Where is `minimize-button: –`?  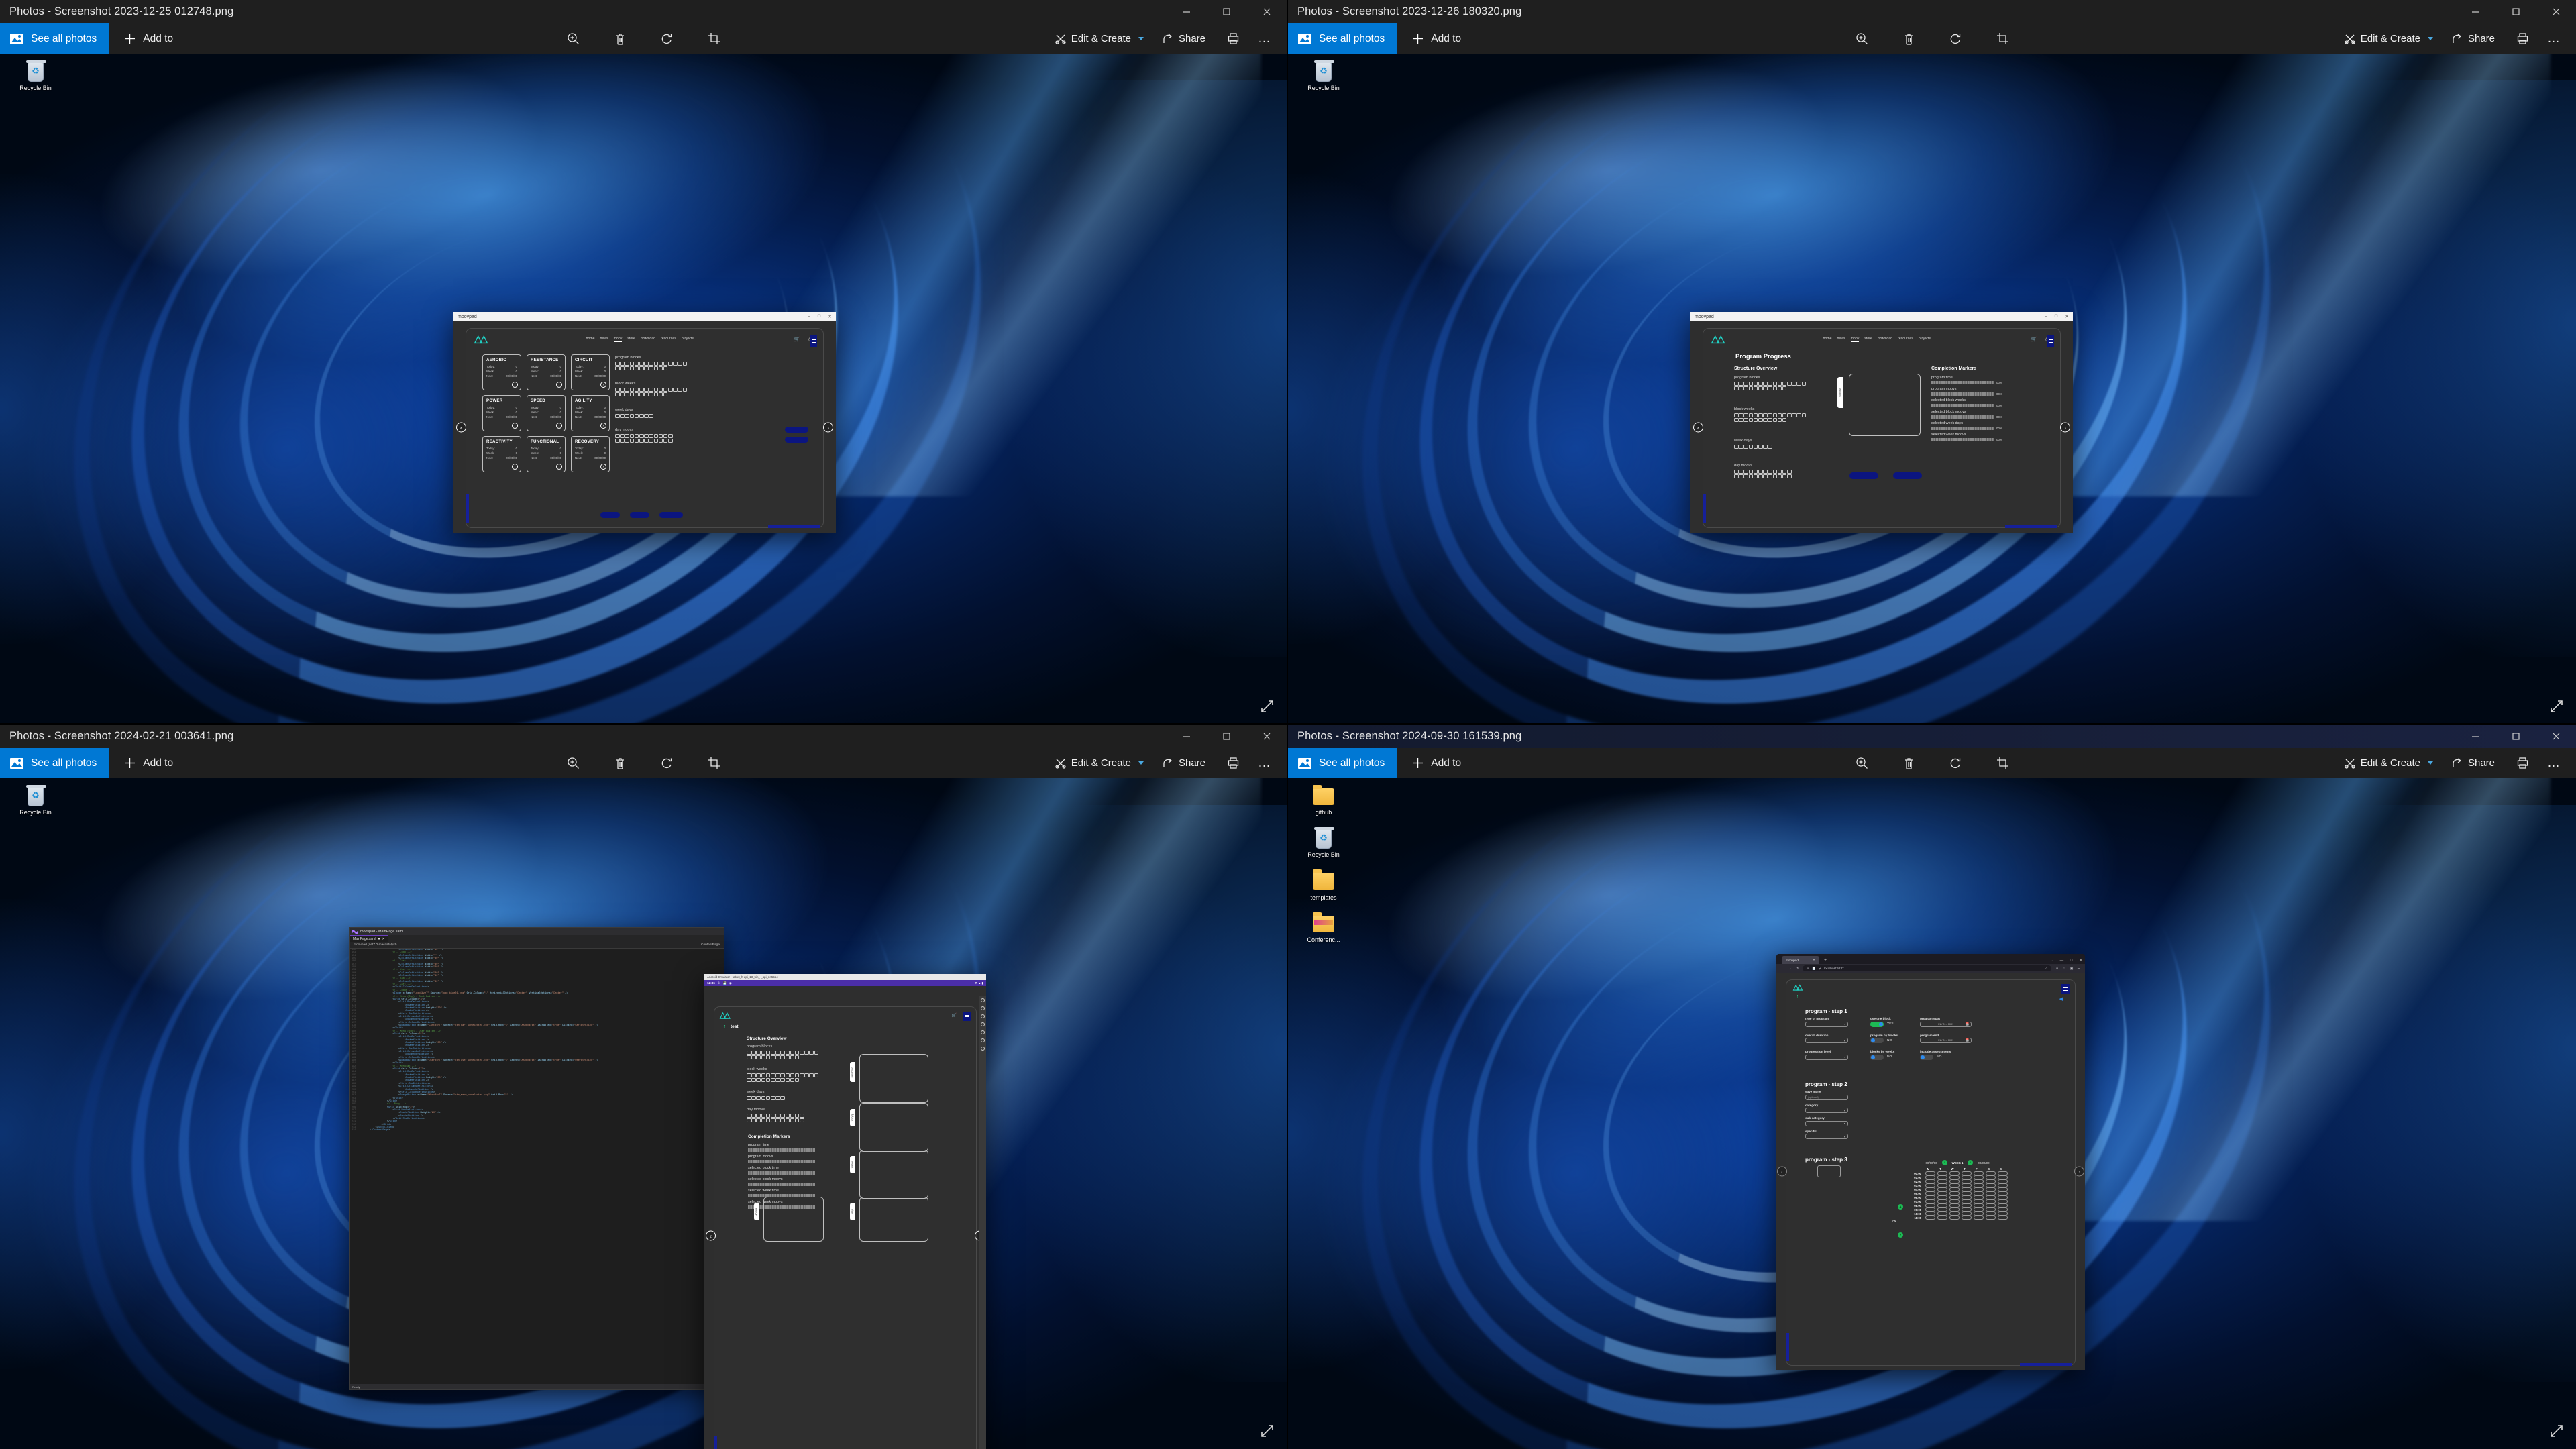 minimize-button: – is located at coordinates (809, 316).